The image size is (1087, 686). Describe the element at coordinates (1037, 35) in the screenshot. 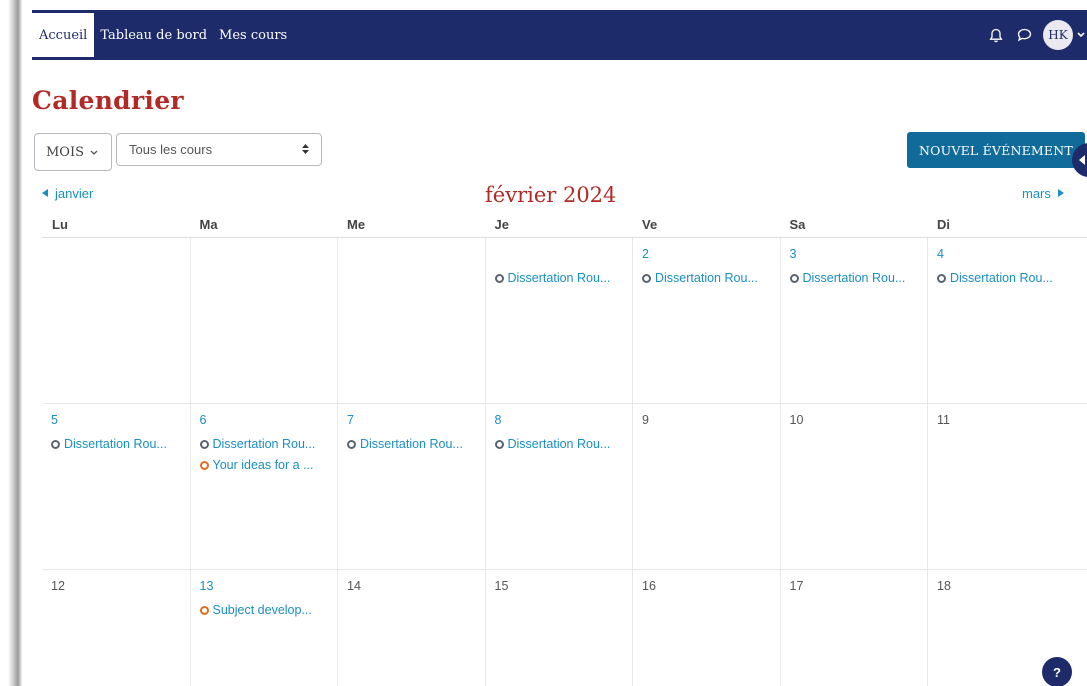

I see `navbar-actions: HK` at that location.